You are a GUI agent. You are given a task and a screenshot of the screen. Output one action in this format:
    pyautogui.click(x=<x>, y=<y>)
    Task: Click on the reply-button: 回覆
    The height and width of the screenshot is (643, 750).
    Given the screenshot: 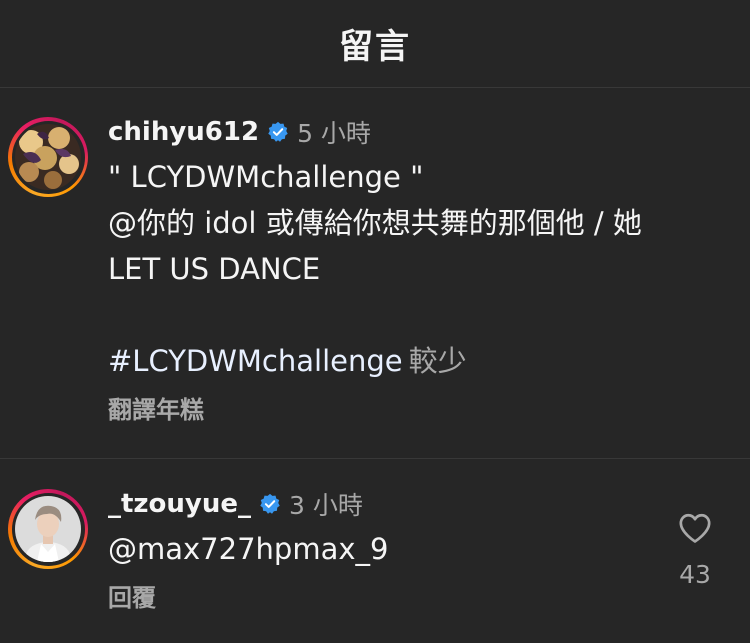 What is the action you would take?
    pyautogui.click(x=248, y=598)
    